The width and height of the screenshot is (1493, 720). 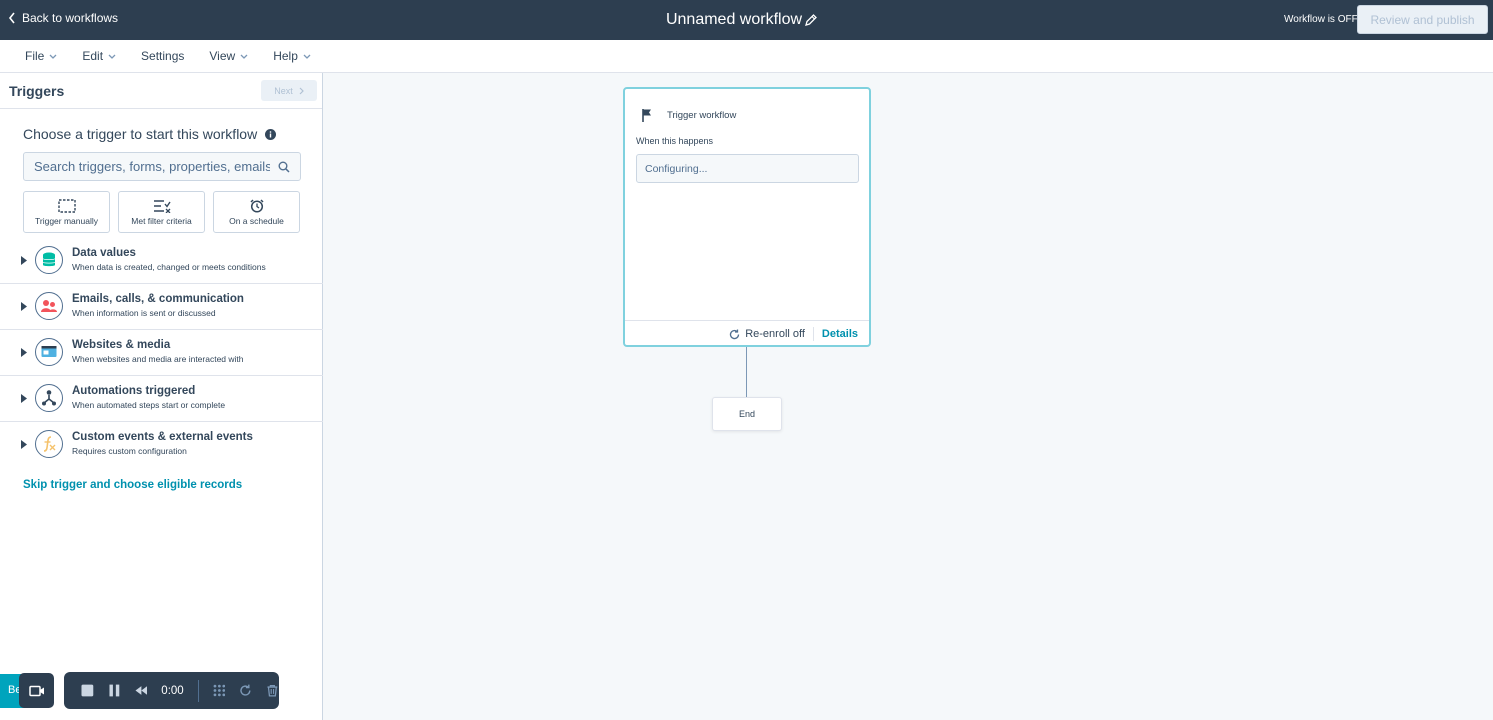 I want to click on met-filter-criteria-card: Met filter criteria, so click(x=161, y=212).